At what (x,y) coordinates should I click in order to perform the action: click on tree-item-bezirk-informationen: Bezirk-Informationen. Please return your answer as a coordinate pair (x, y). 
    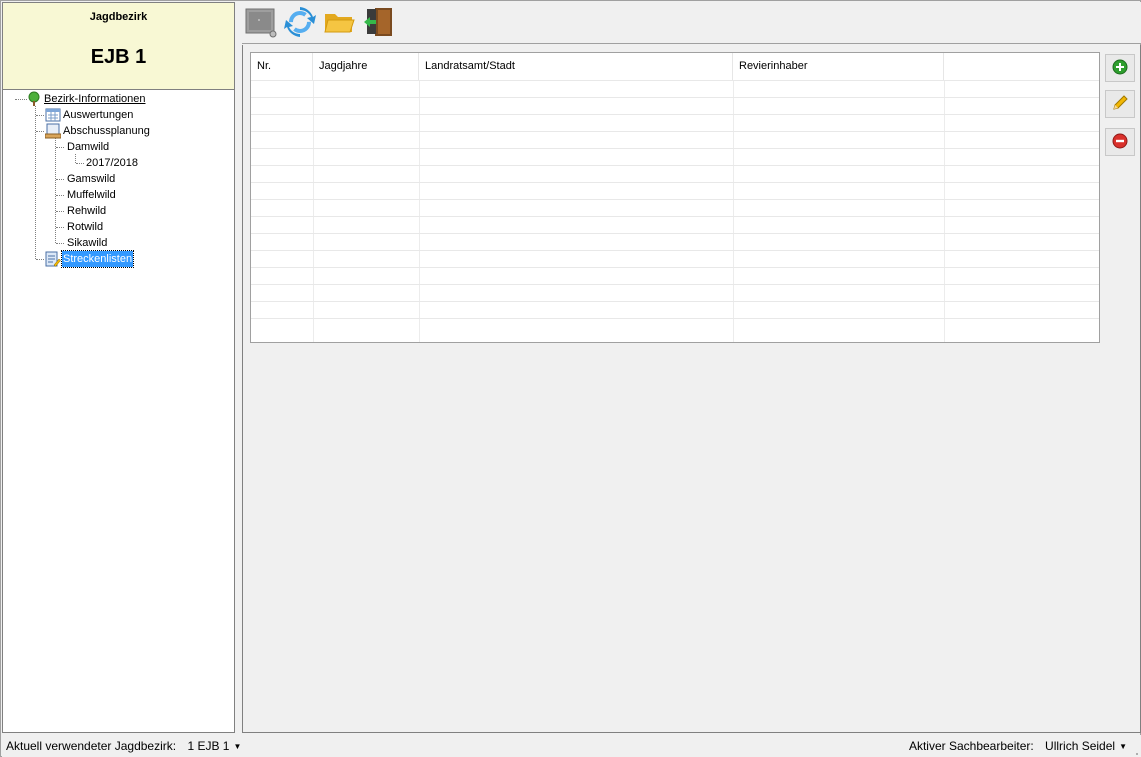
    Looking at the image, I should click on (86, 99).